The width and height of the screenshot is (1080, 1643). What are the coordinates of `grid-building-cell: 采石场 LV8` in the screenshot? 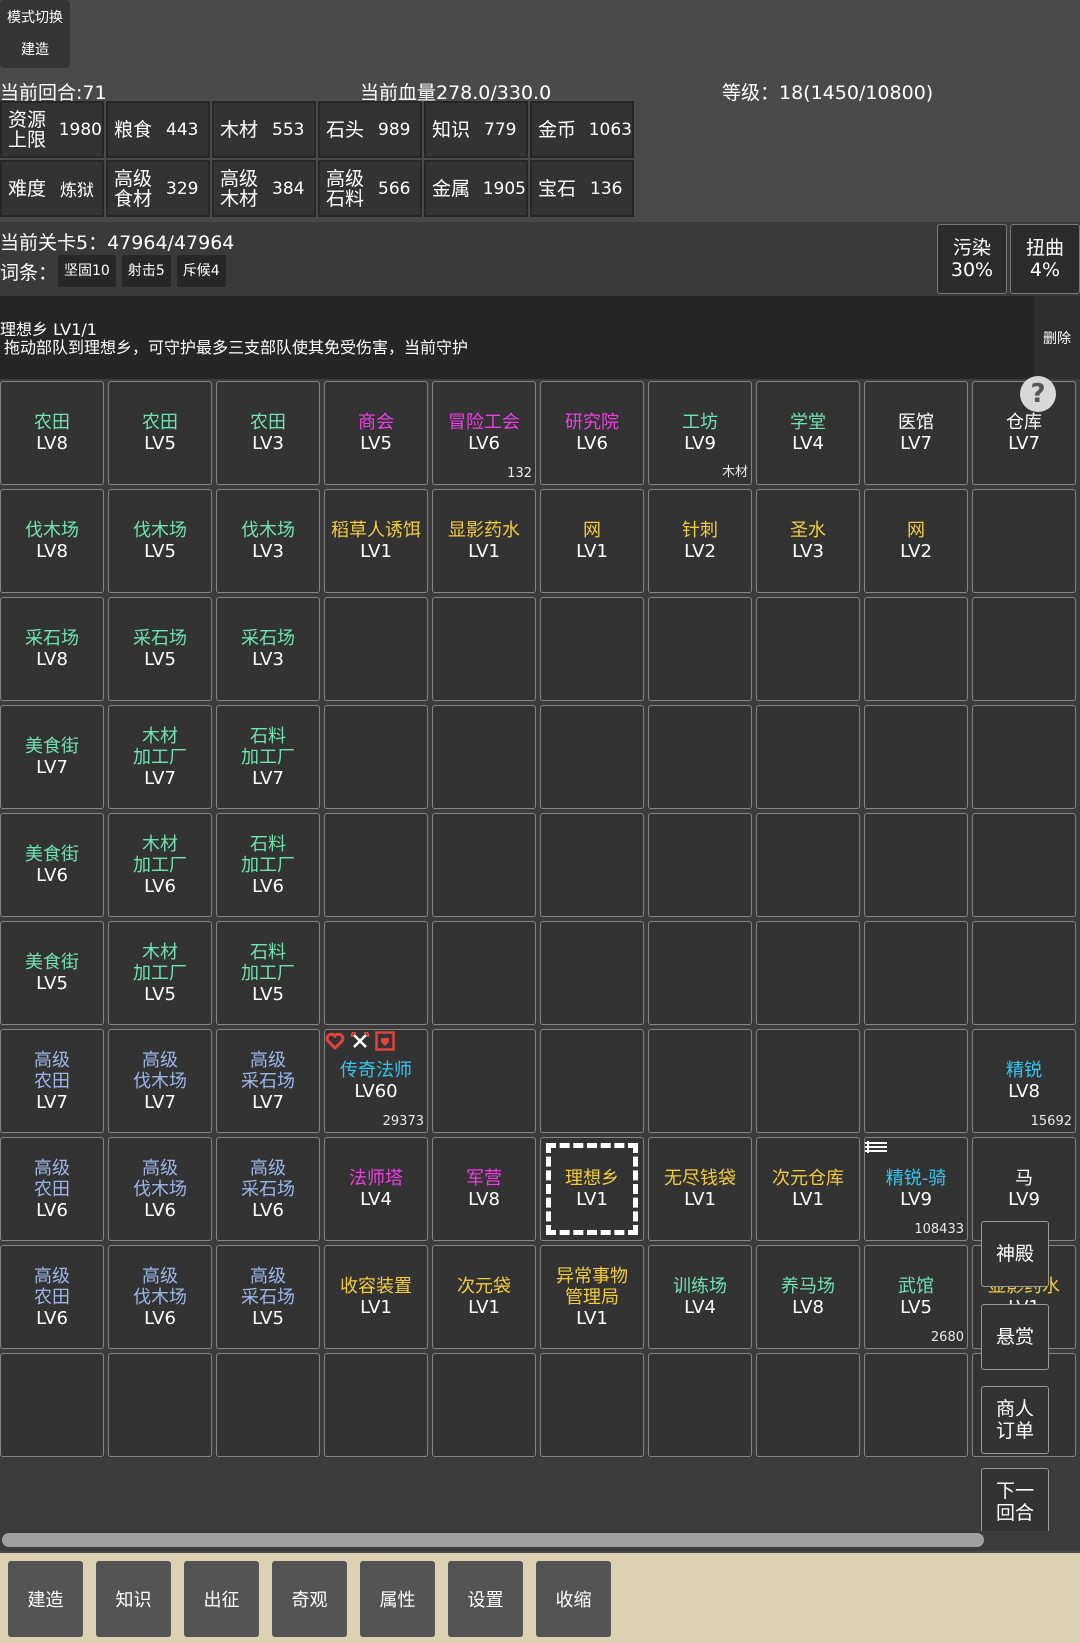 It's located at (52, 649).